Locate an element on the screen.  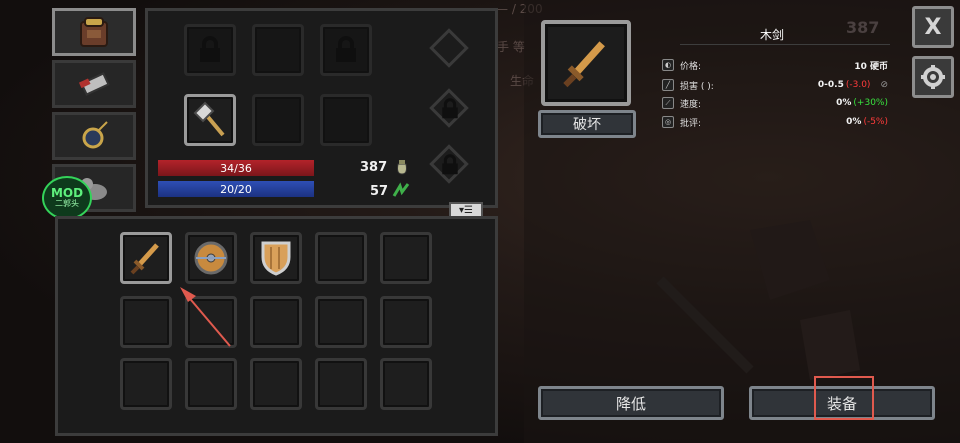
wooden-sword-icon is located at coordinates (584, 64).